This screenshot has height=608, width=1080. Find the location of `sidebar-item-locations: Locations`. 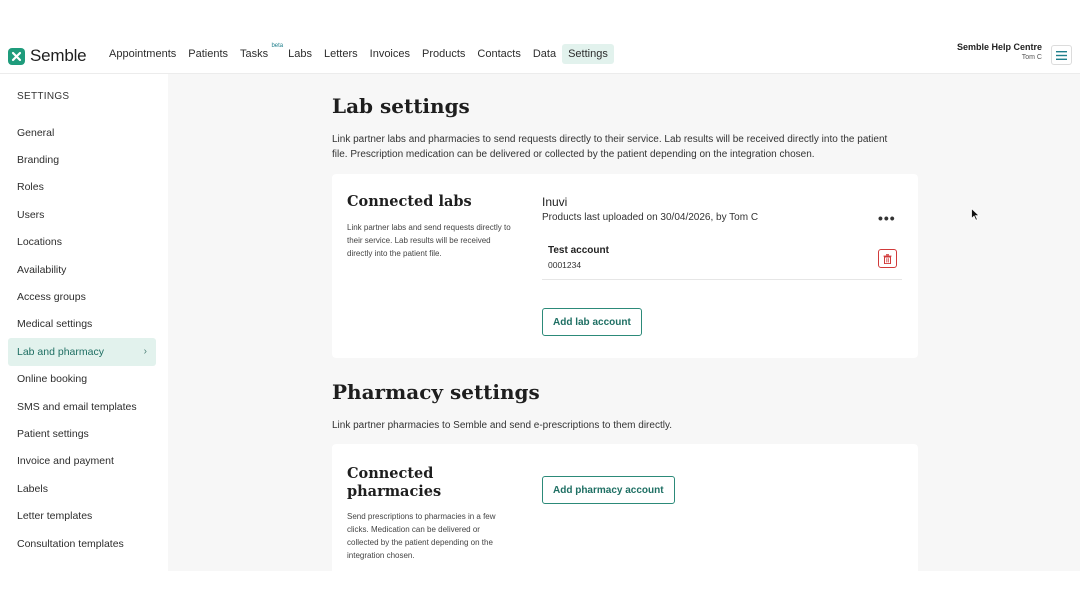

sidebar-item-locations: Locations is located at coordinates (82, 242).